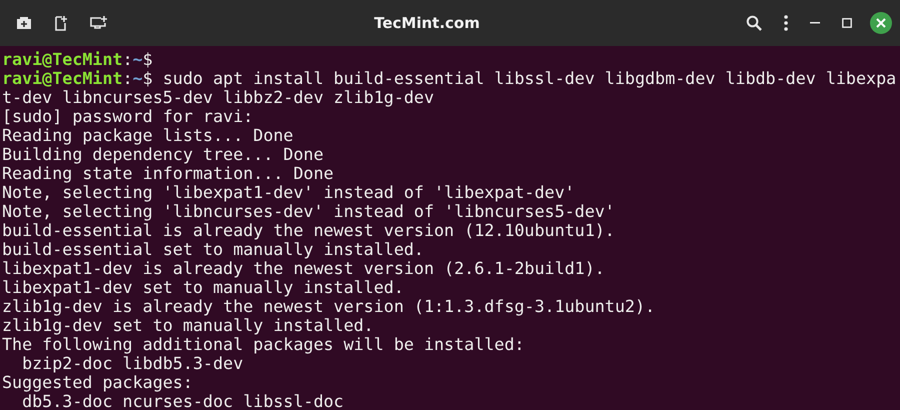 Image resolution: width=900 pixels, height=410 pixels. What do you see at coordinates (213, 249) in the screenshot?
I see `terminal-line: build-essential set to manually installed.` at bounding box center [213, 249].